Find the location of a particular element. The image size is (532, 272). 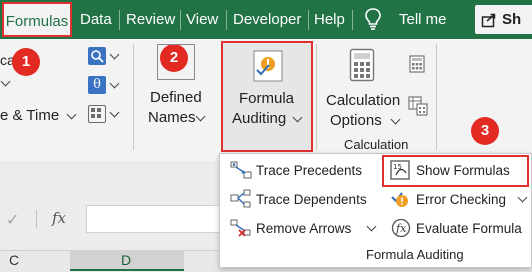

tab-review: Review is located at coordinates (150, 19).